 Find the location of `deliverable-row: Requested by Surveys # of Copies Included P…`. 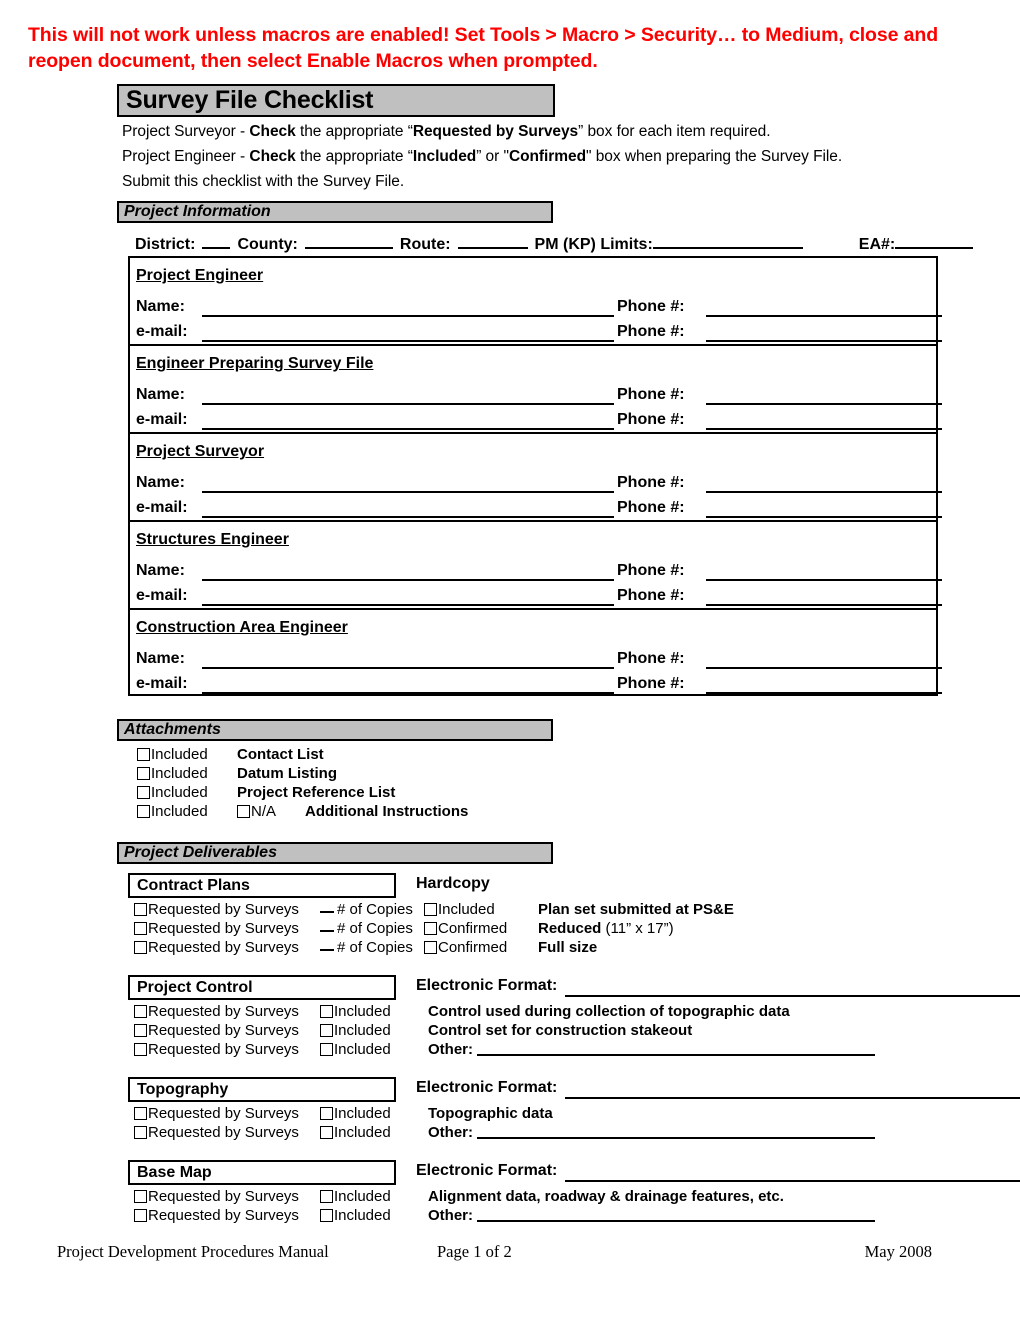

deliverable-row: Requested by Surveys # of Copies Included P… is located at coordinates (434, 909).